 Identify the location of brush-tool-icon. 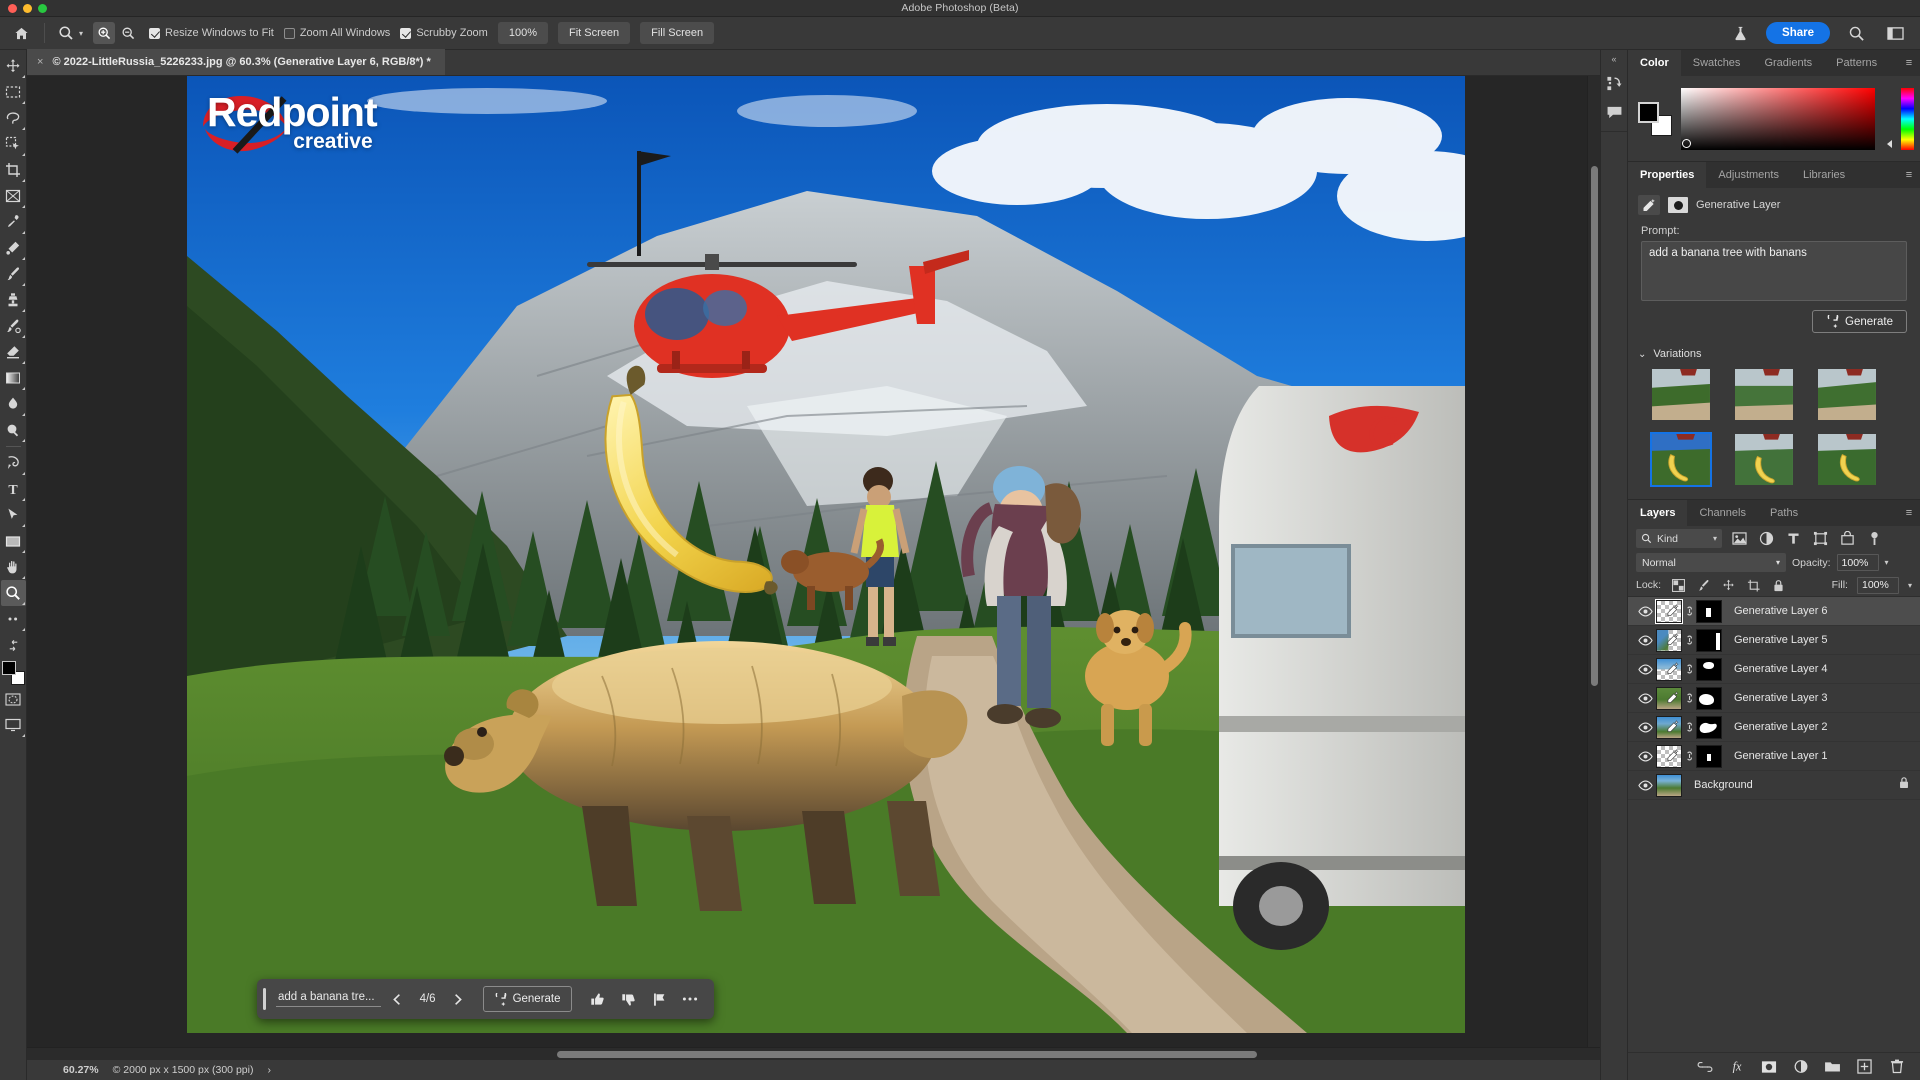
(13, 274).